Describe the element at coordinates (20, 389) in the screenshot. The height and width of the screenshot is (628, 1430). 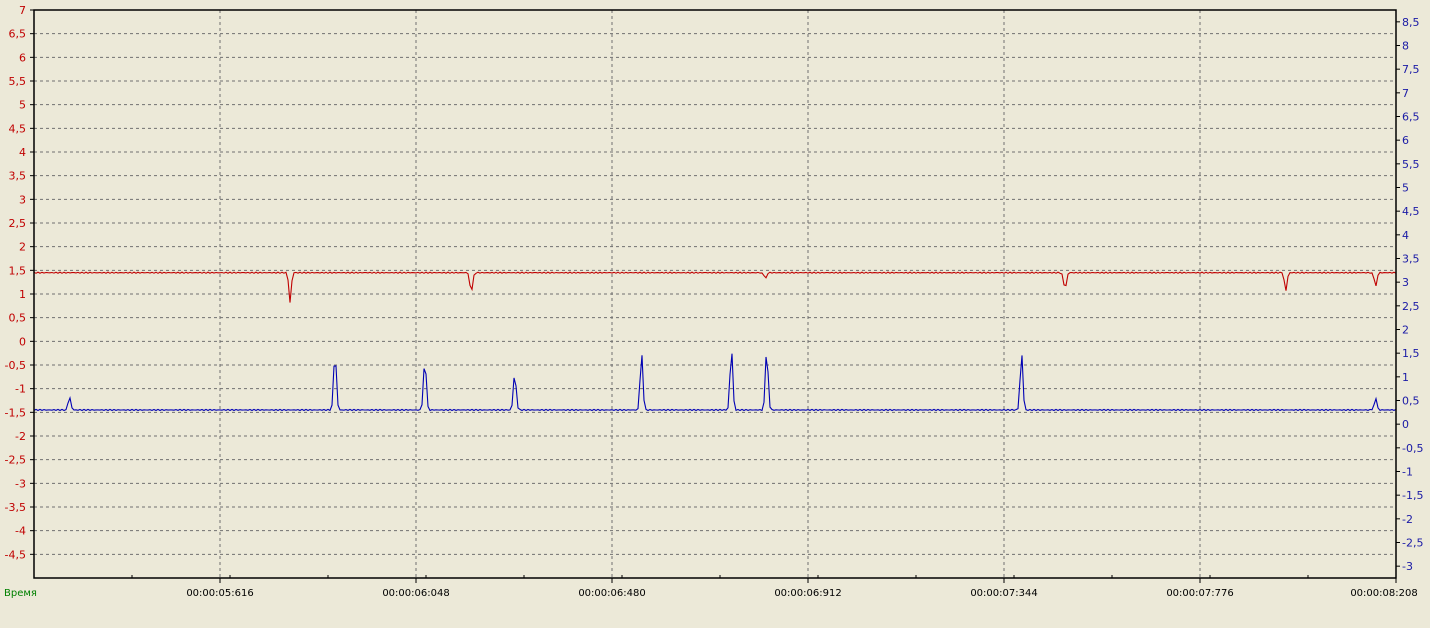
I see `left-tick-label: -1` at that location.